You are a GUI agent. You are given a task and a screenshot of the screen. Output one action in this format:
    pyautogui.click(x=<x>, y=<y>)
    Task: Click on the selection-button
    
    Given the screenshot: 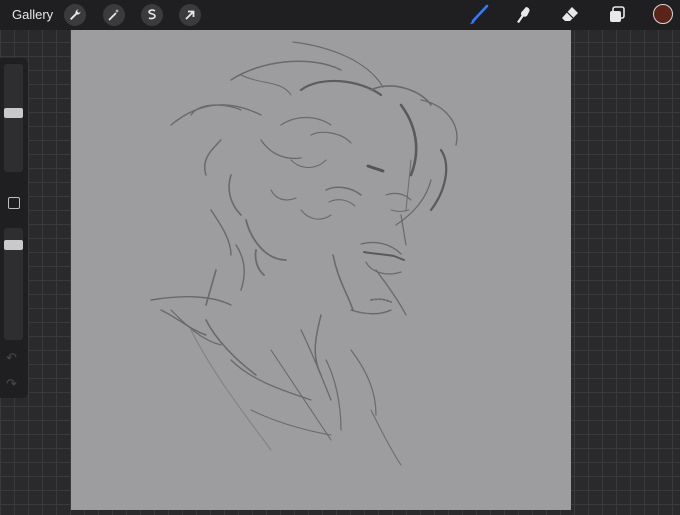 What is the action you would take?
    pyautogui.click(x=152, y=15)
    